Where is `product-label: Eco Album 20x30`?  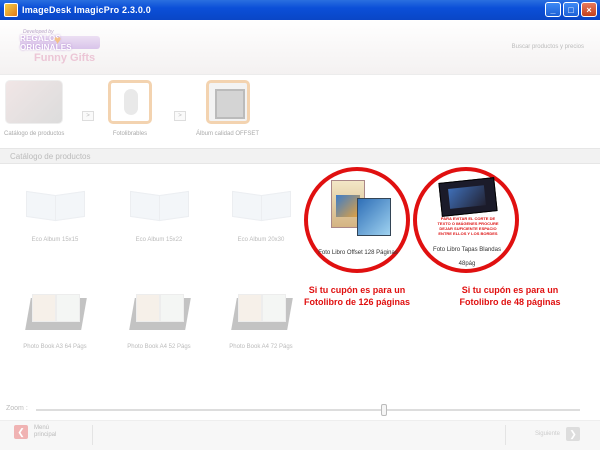 product-label: Eco Album 20x30 is located at coordinates (261, 240).